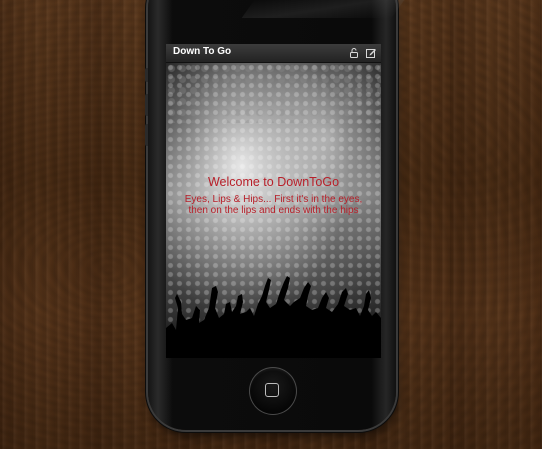 This screenshot has width=542, height=449. I want to click on welcome-subtitle-line-2: then on the lips and ends with the hips, so click(273, 210).